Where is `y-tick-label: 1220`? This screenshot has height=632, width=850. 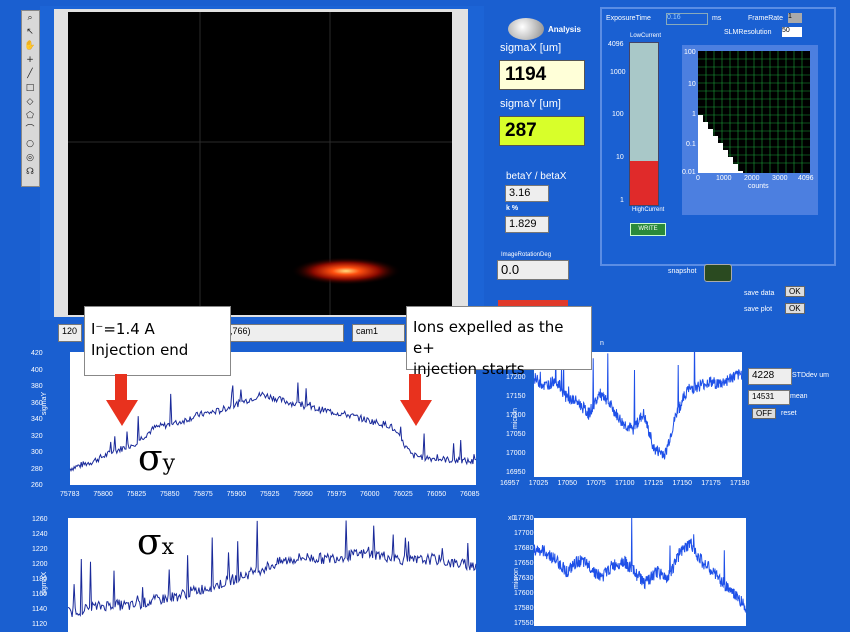 y-tick-label: 1220 is located at coordinates (40, 549).